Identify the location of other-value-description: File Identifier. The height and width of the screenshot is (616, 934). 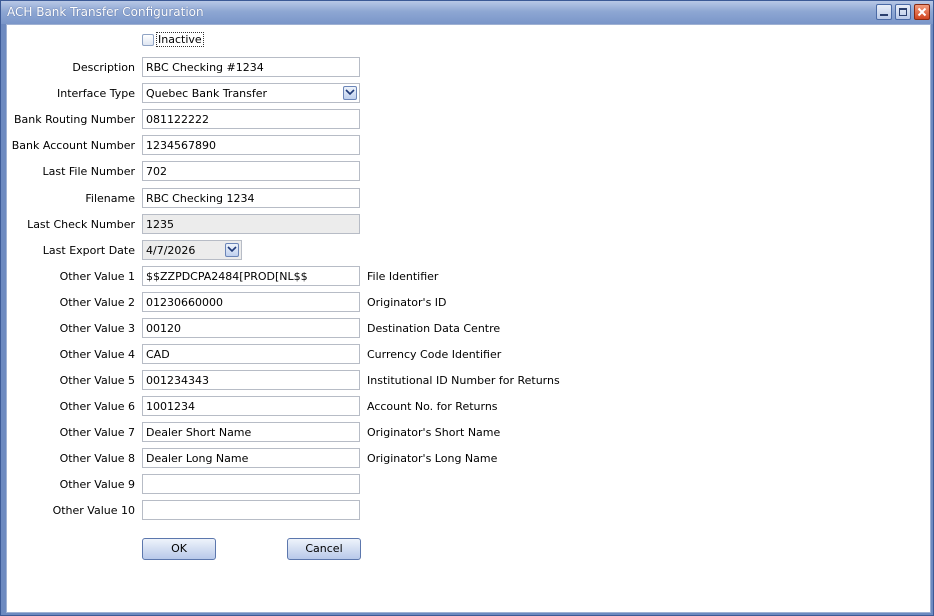
(403, 276).